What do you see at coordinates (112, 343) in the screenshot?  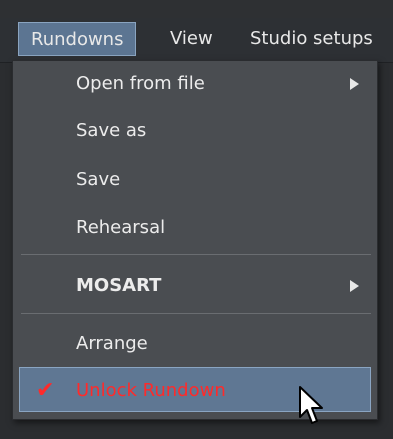 I see `menu-item-label: Arrange` at bounding box center [112, 343].